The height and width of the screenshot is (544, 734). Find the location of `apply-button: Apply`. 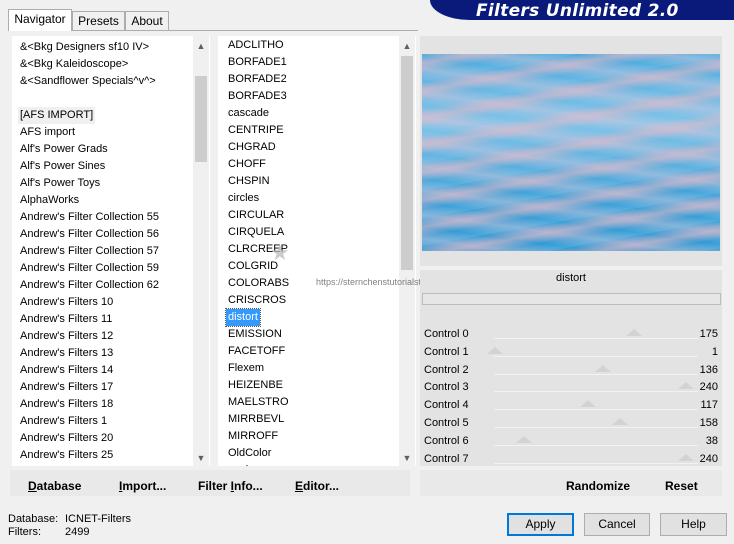

apply-button: Apply is located at coordinates (540, 524).